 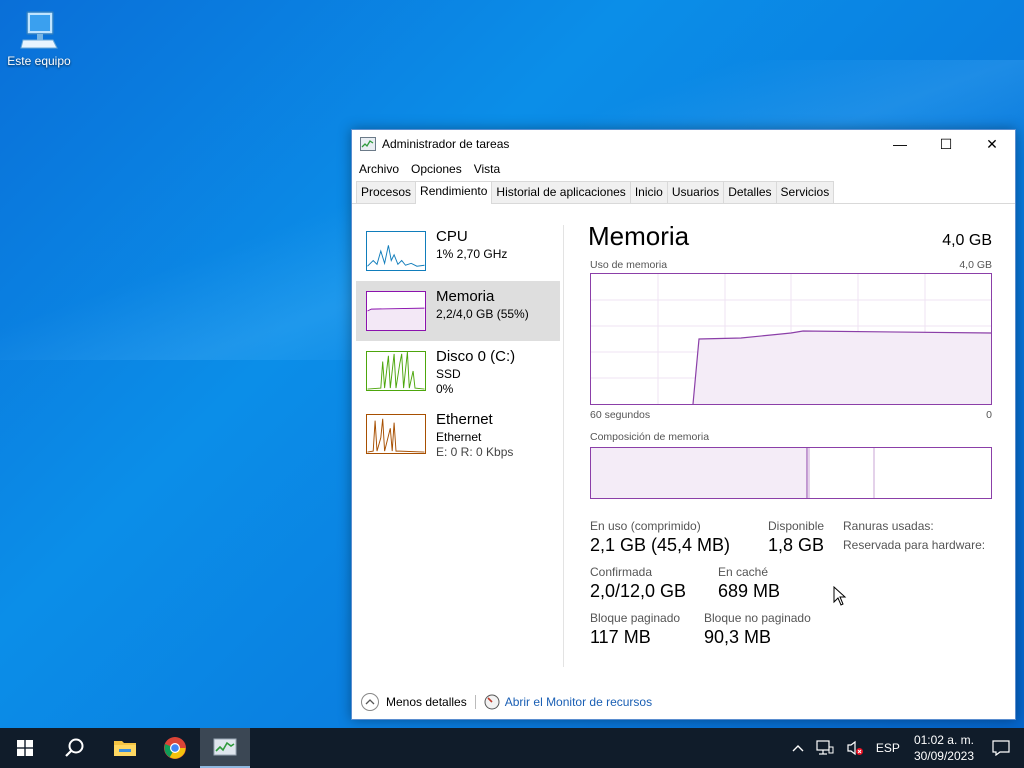 I want to click on desktop-icon-label: Este equipo, so click(x=39, y=61).